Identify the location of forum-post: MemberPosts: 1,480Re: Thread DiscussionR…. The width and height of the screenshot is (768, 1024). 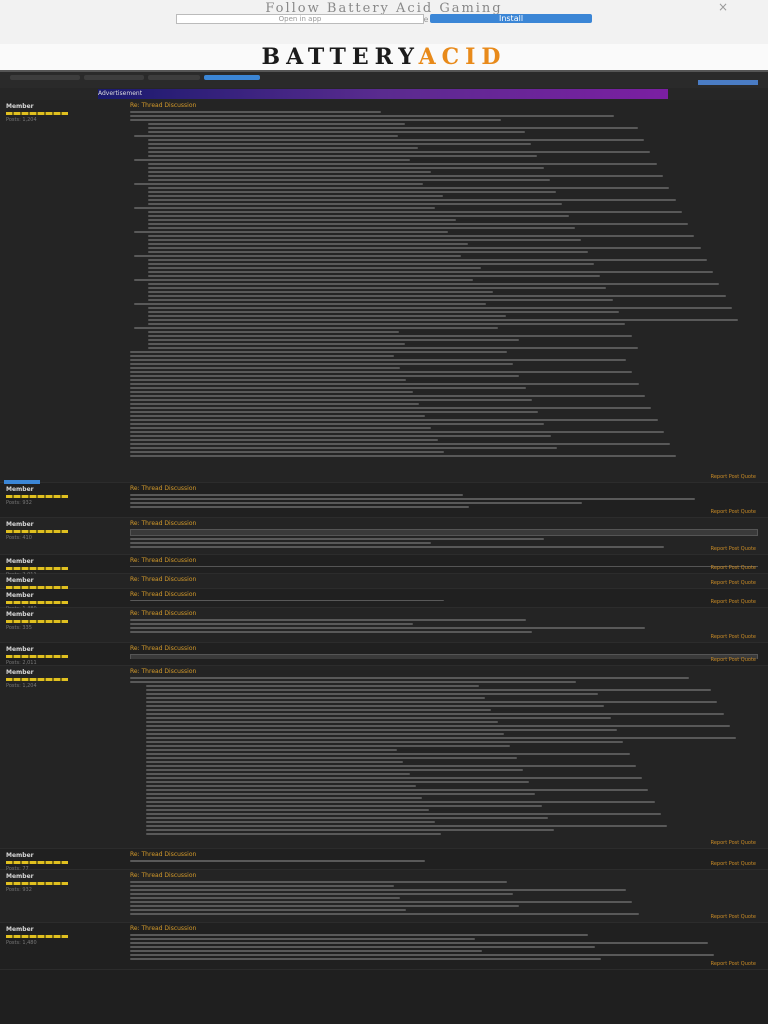
(384, 605).